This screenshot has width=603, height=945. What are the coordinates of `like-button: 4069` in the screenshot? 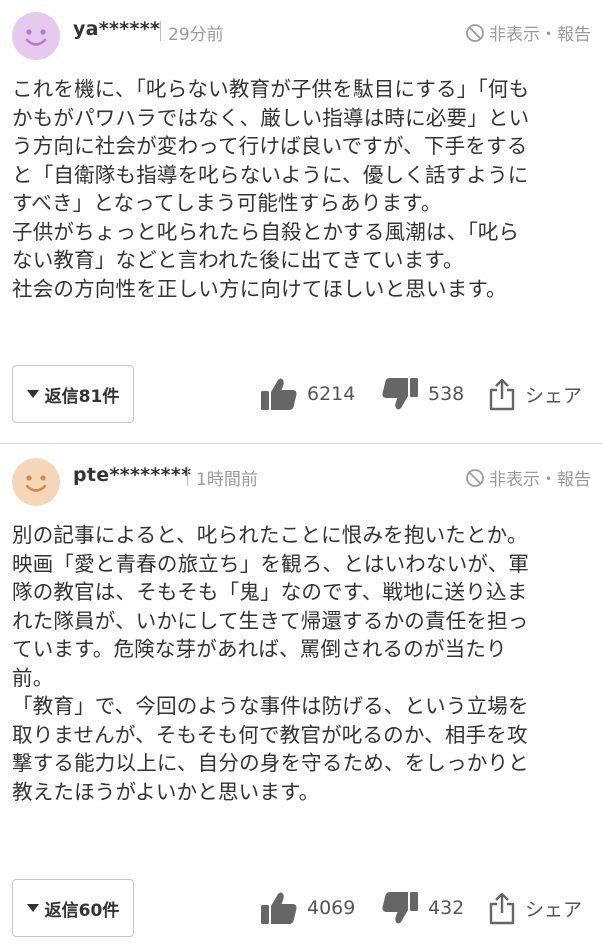 It's located at (307, 908).